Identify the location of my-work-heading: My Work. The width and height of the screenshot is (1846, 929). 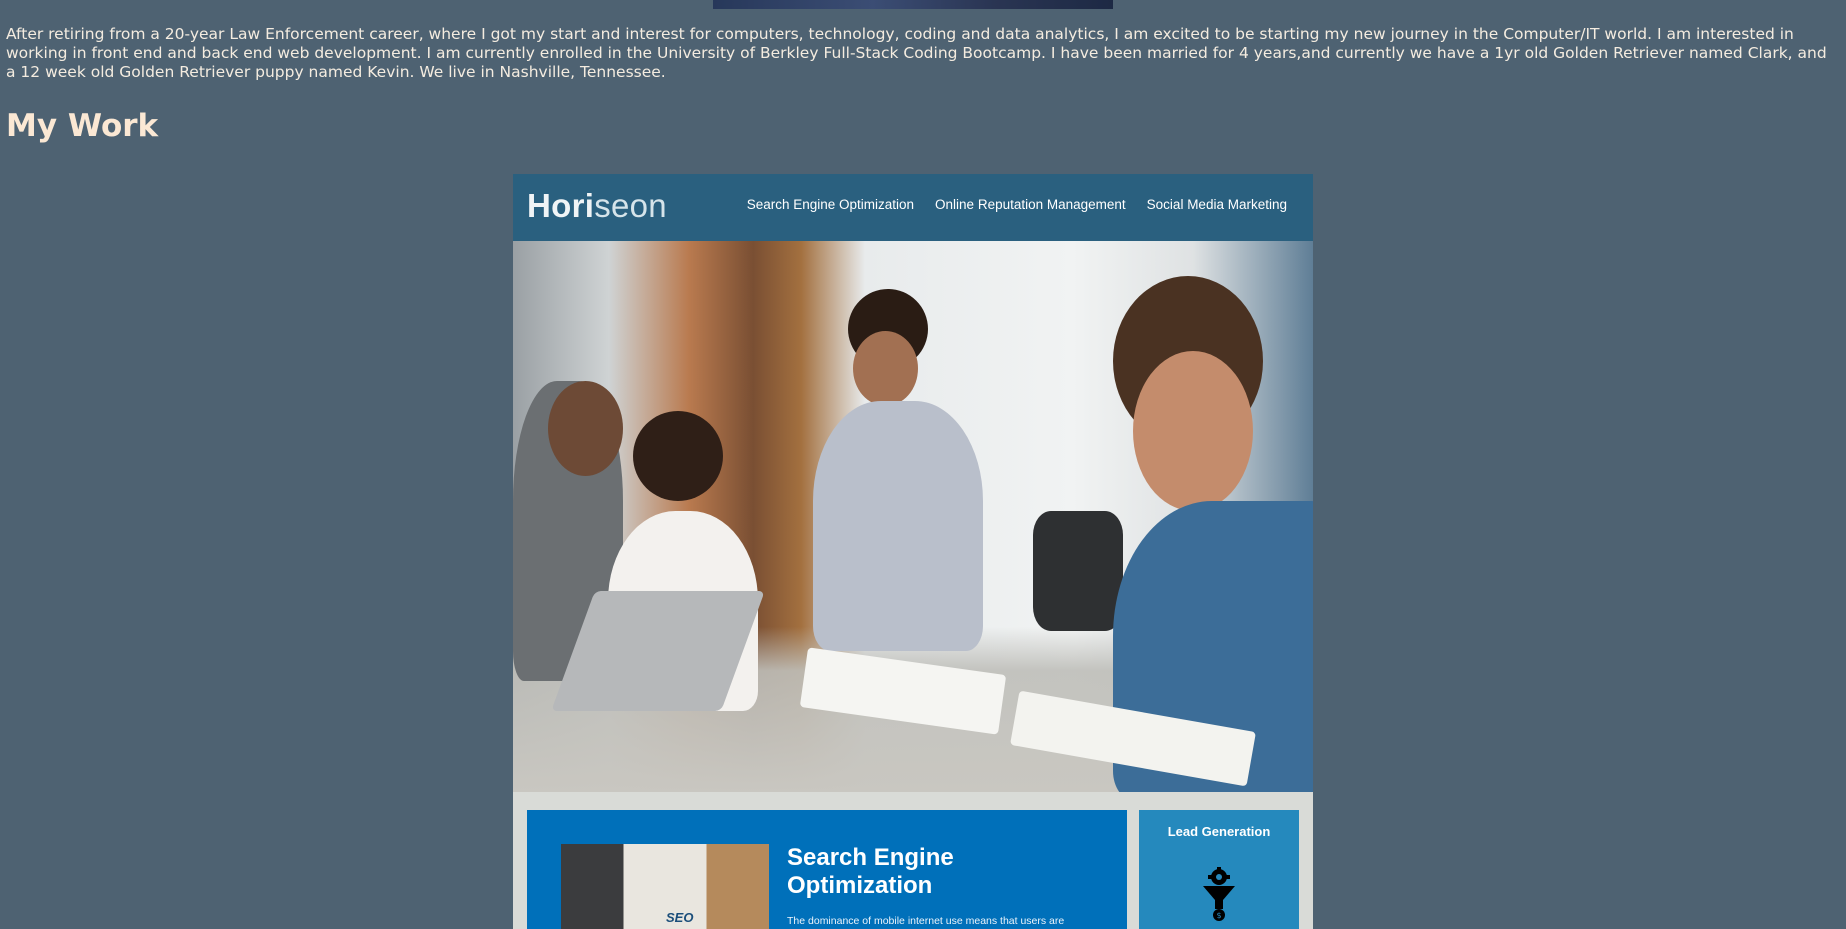
(82, 126).